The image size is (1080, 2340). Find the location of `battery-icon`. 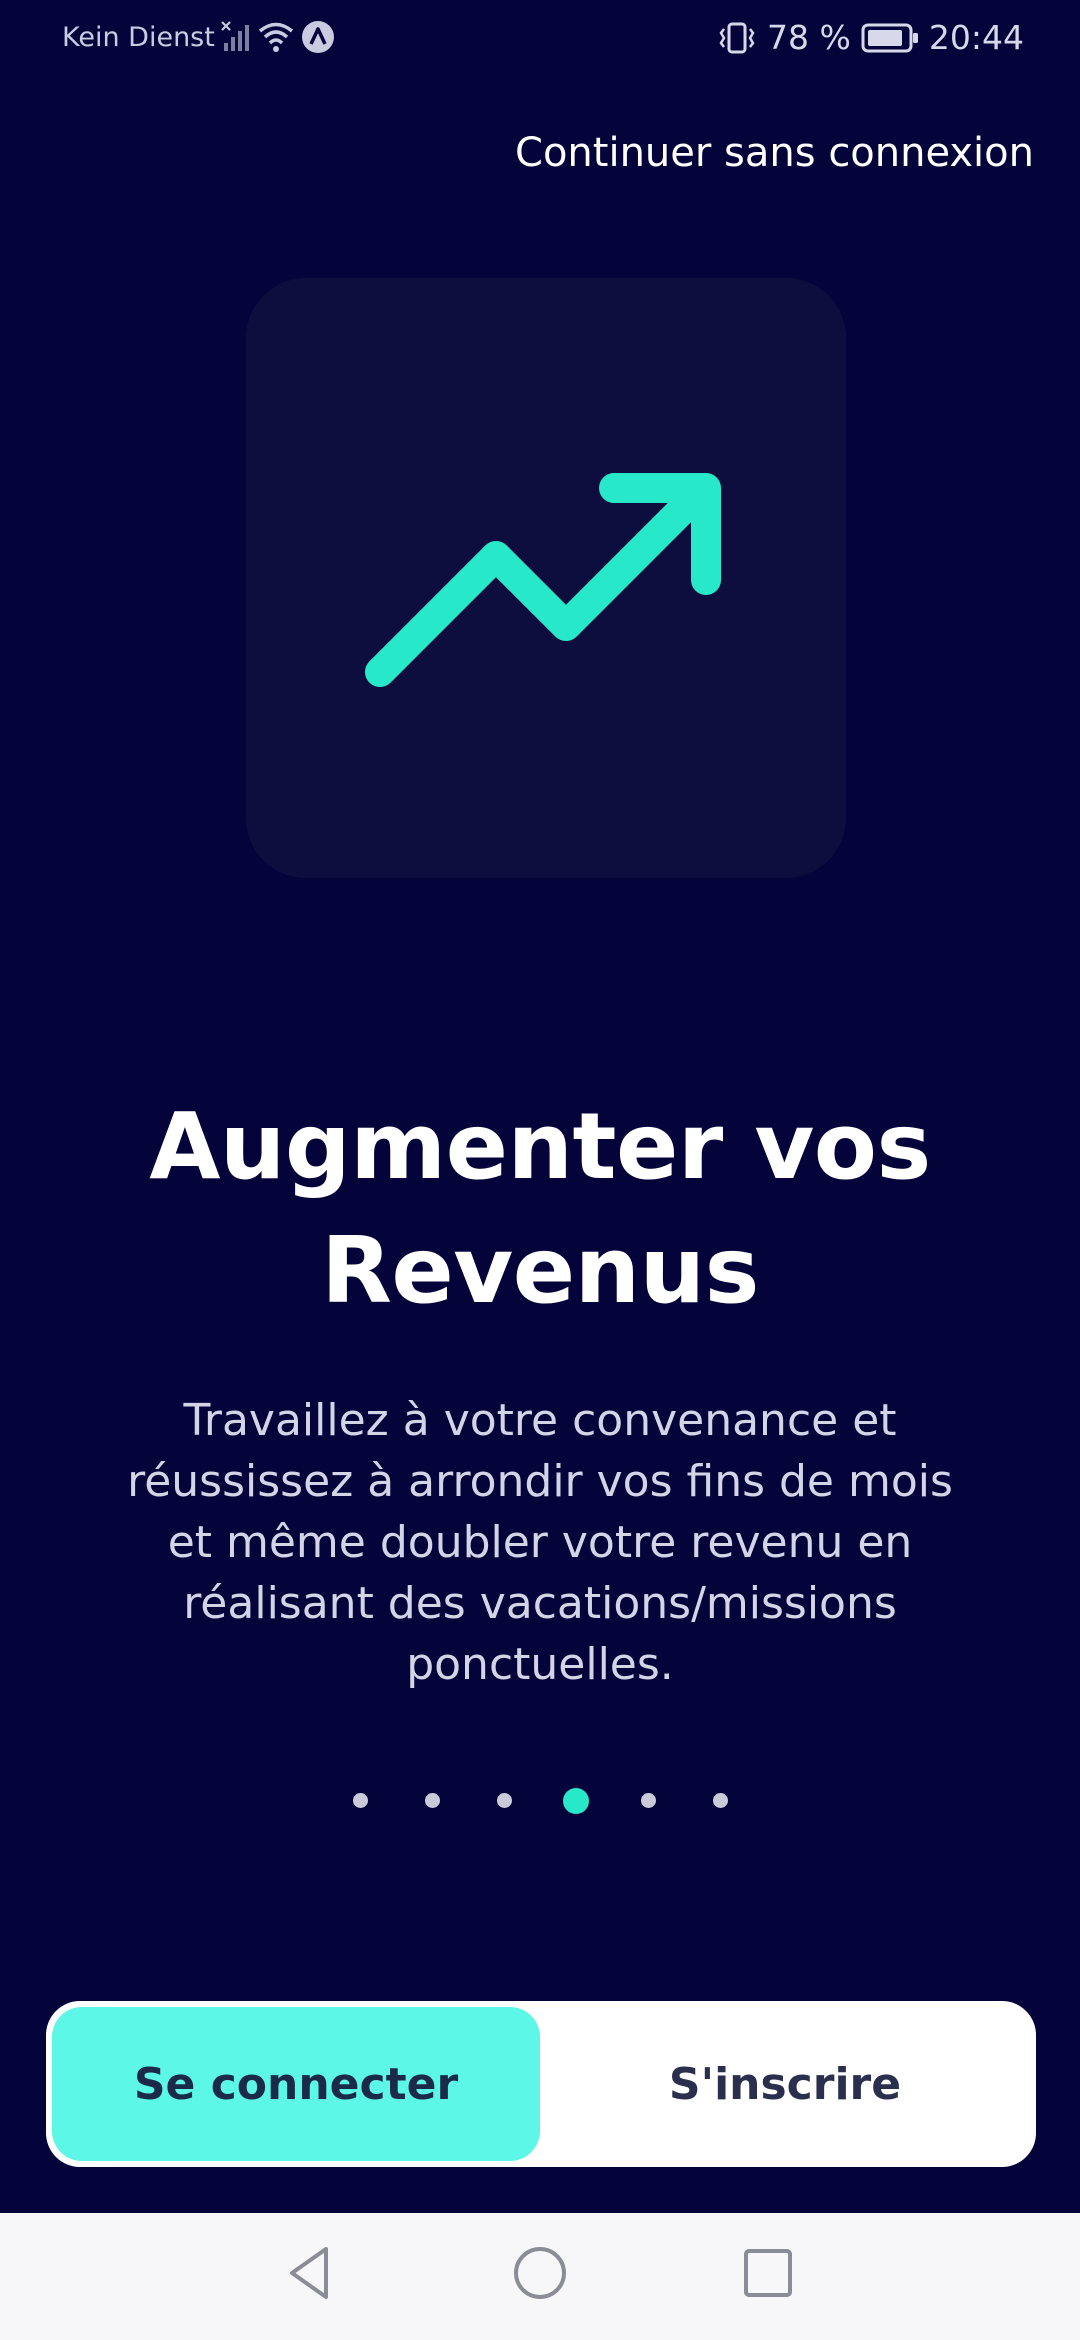

battery-icon is located at coordinates (889, 37).